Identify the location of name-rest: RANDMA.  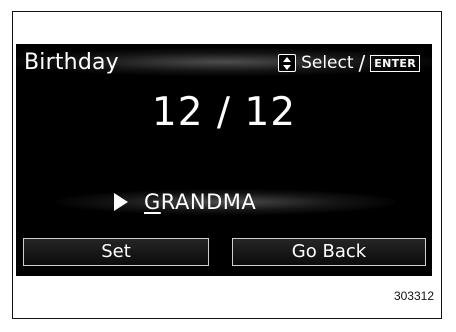
(208, 202).